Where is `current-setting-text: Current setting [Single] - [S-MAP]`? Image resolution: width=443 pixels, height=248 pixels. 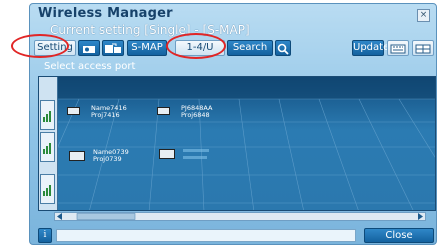
current-setting-text: Current setting [Single] - [S-MAP] is located at coordinates (150, 30).